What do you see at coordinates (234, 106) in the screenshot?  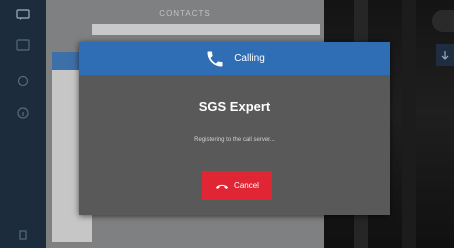 I see `contact-name: SGS Expert` at bounding box center [234, 106].